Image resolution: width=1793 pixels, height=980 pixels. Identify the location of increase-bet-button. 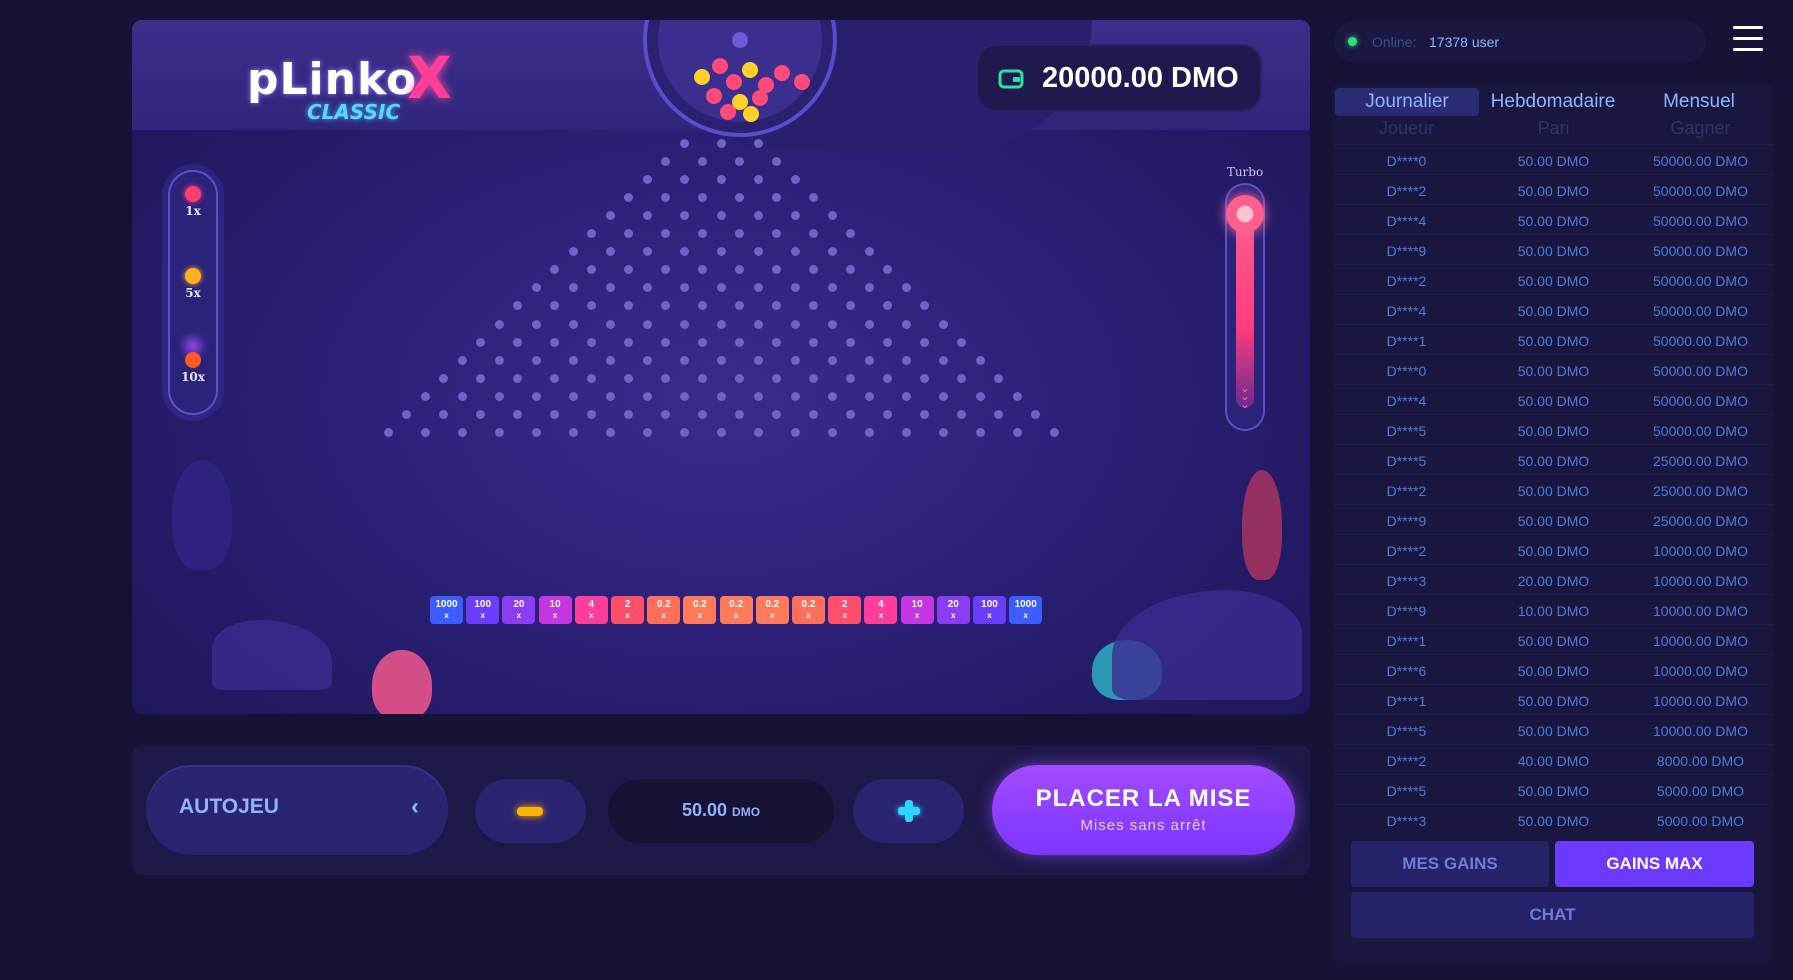
(908, 811).